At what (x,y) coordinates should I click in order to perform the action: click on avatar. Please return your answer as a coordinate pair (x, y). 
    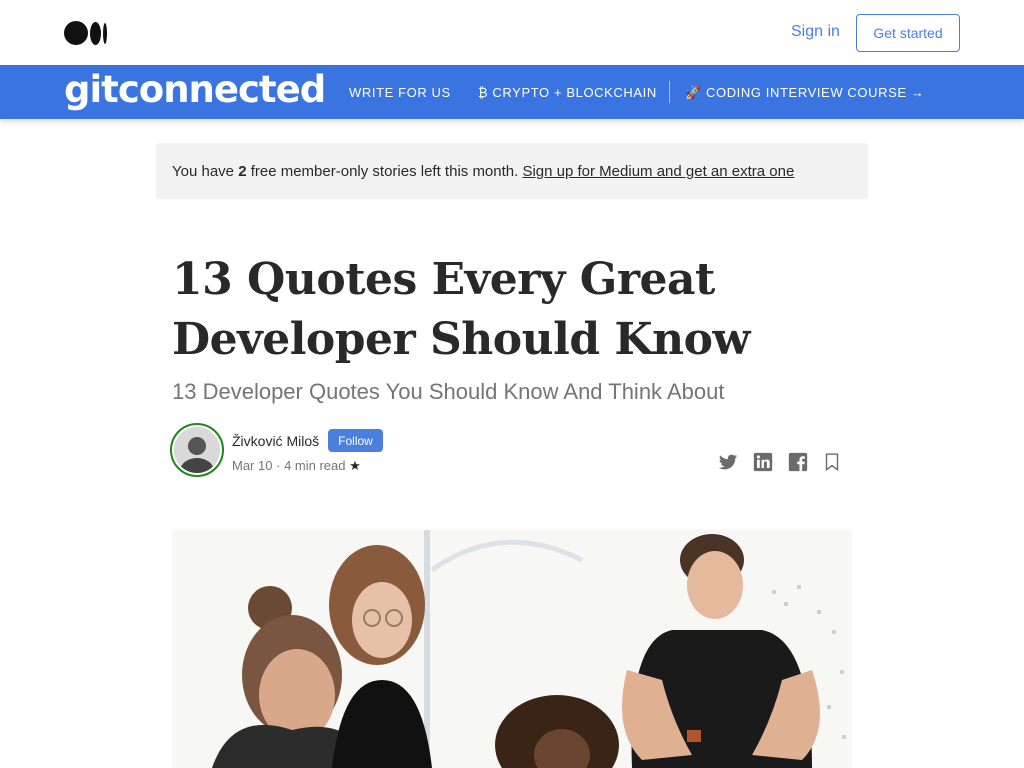
    Looking at the image, I should click on (197, 450).